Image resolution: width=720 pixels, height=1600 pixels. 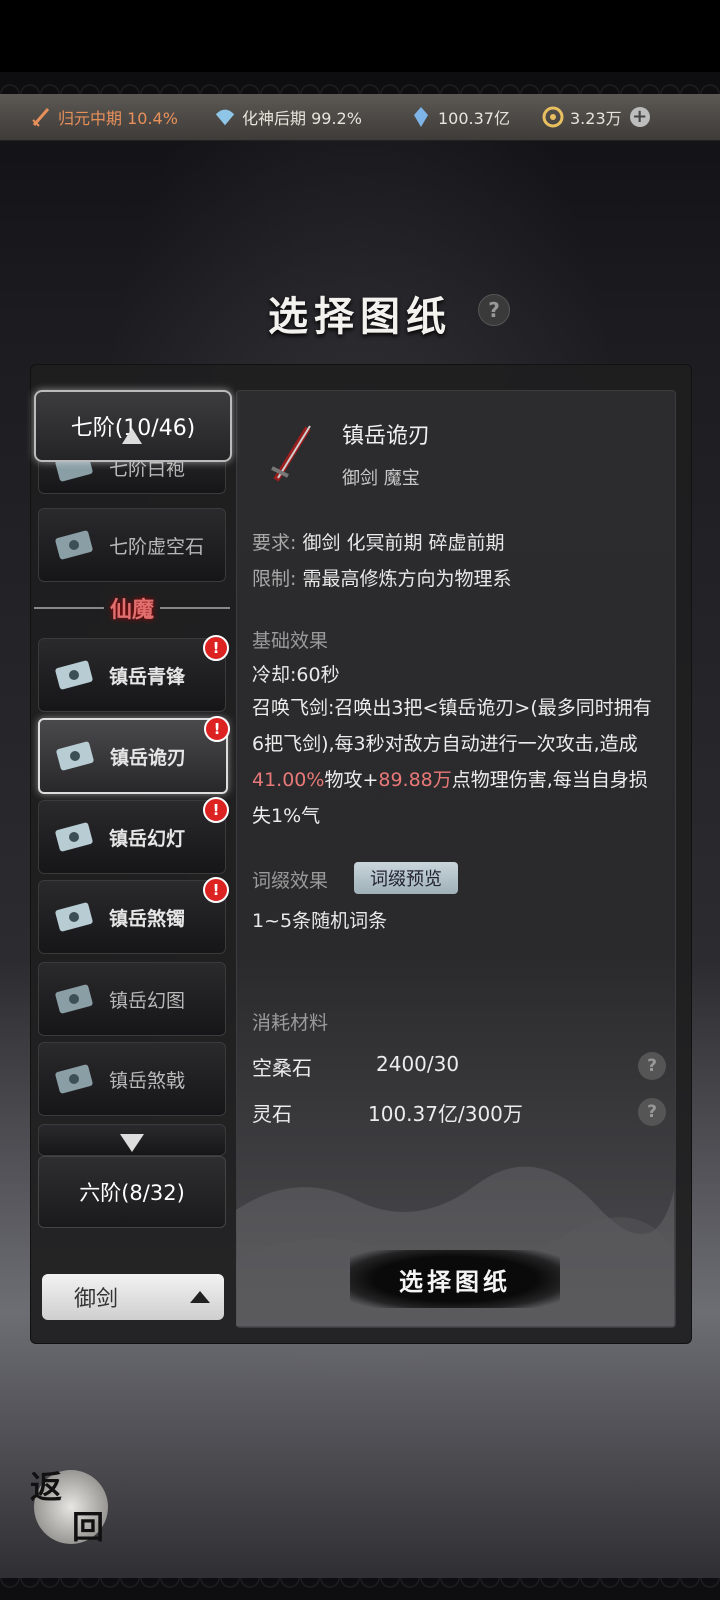 I want to click on list-item-selected: 镇岳诡刃 !, so click(x=134, y=755).